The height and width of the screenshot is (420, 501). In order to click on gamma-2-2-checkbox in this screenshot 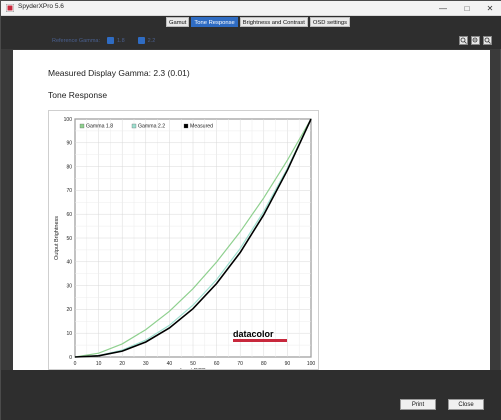, I will do `click(141, 40)`.